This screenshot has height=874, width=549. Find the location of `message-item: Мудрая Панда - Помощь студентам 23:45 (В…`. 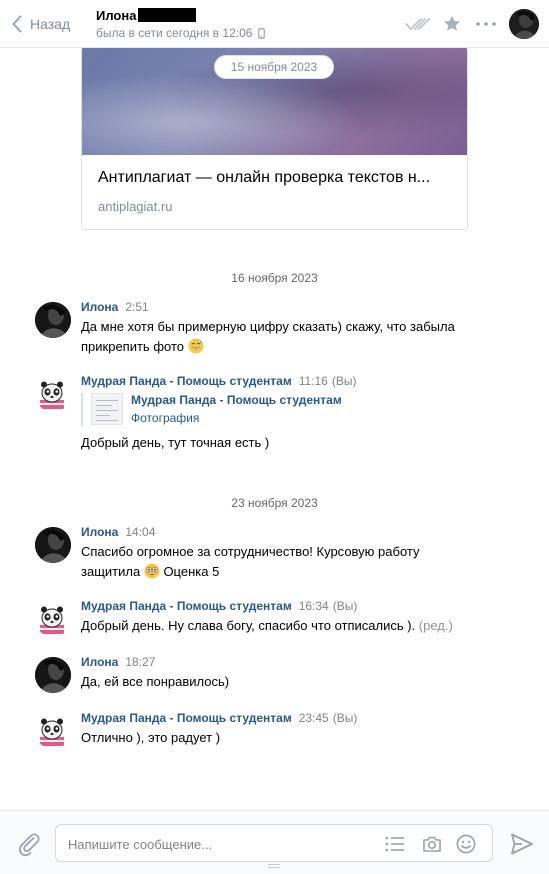

message-item: Мудрая Панда - Помощь студентам 23:45 (В… is located at coordinates (275, 730).